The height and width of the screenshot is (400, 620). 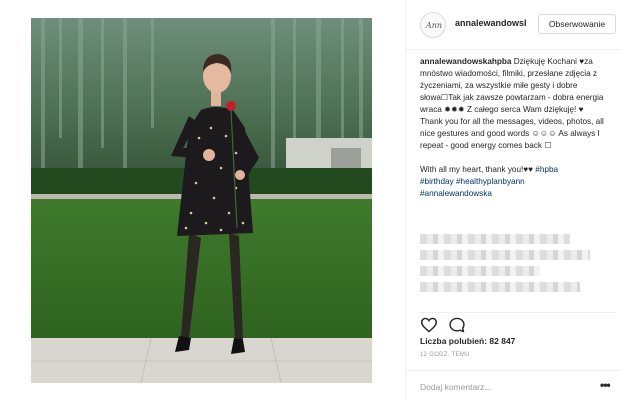 I want to click on avatar: Ann, so click(x=433, y=25).